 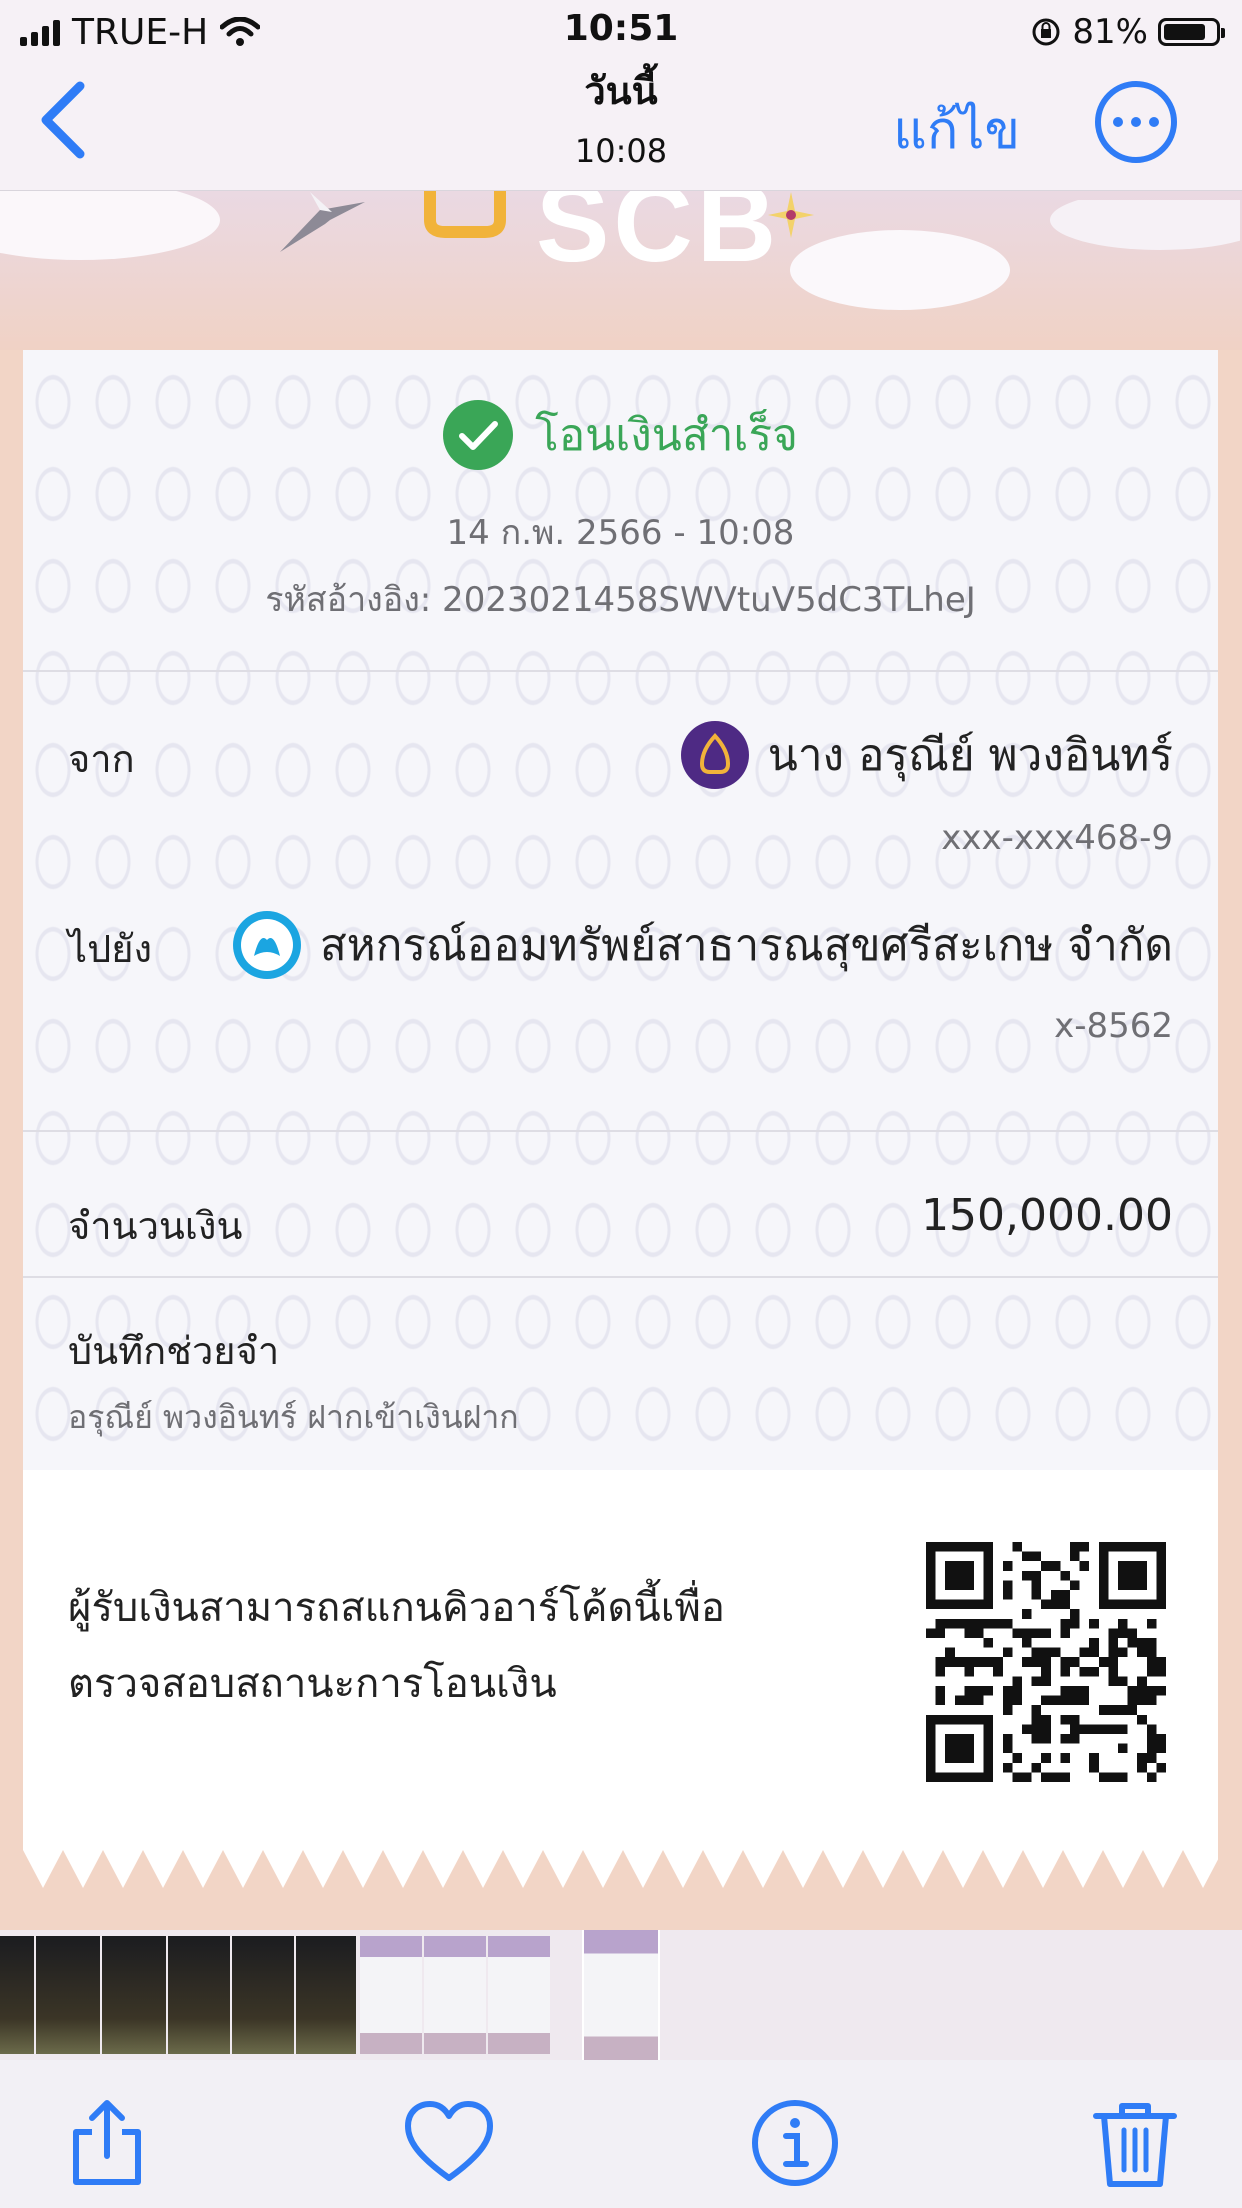 I want to click on receipt-zigzag-edge, so click(x=620, y=1869).